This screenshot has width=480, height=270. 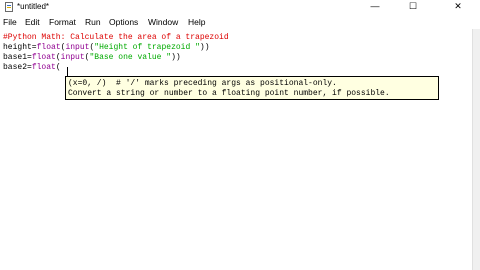 What do you see at coordinates (20, 47) in the screenshot?
I see `code-token: height=` at bounding box center [20, 47].